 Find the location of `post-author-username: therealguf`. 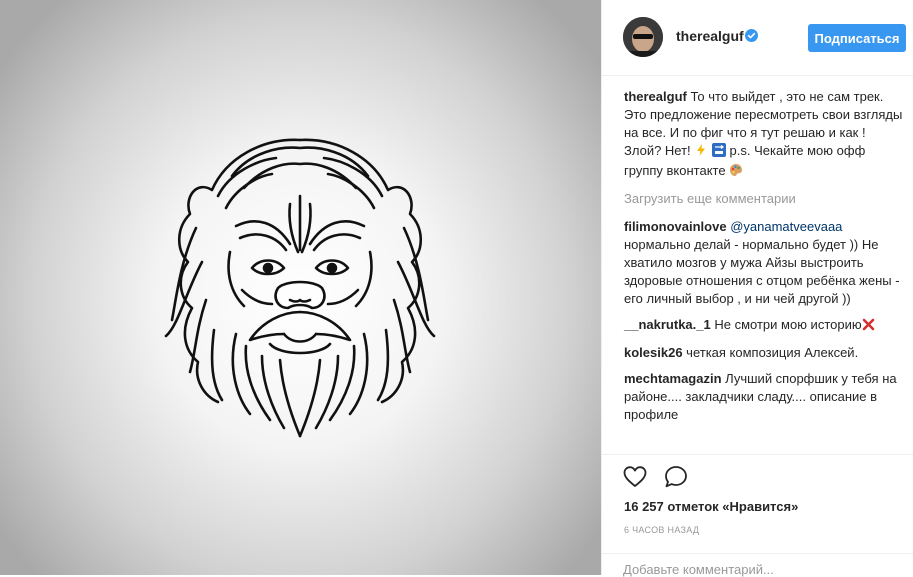

post-author-username: therealguf is located at coordinates (710, 36).